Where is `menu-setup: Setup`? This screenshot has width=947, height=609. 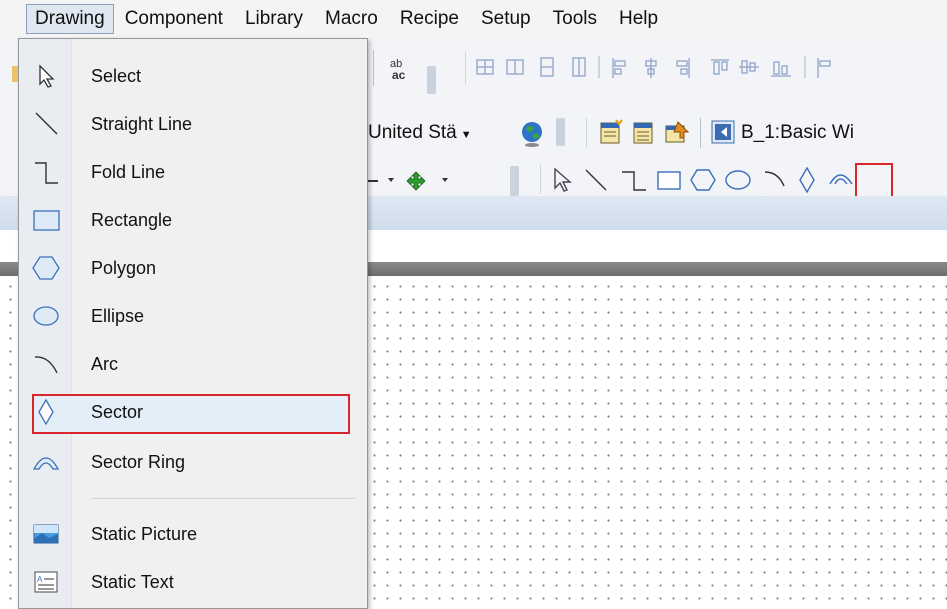
menu-setup: Setup is located at coordinates (506, 19).